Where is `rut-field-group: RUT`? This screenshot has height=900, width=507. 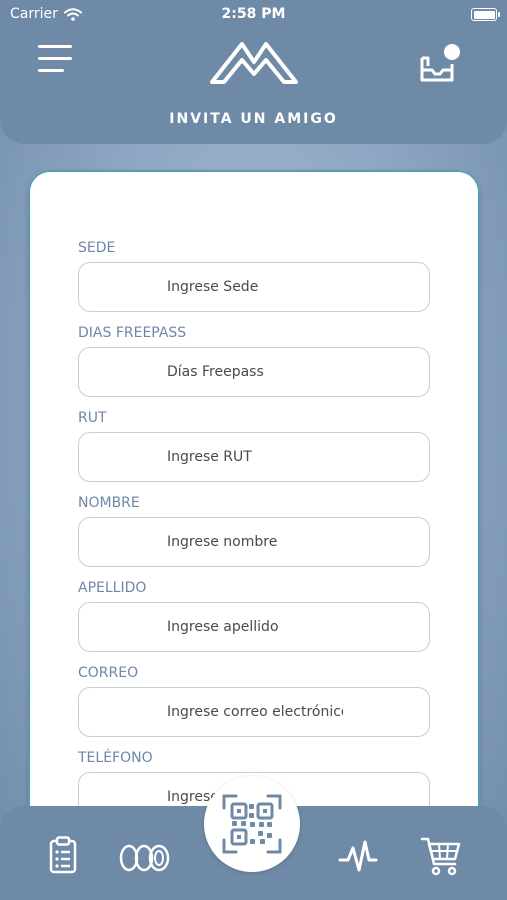 rut-field-group: RUT is located at coordinates (254, 446).